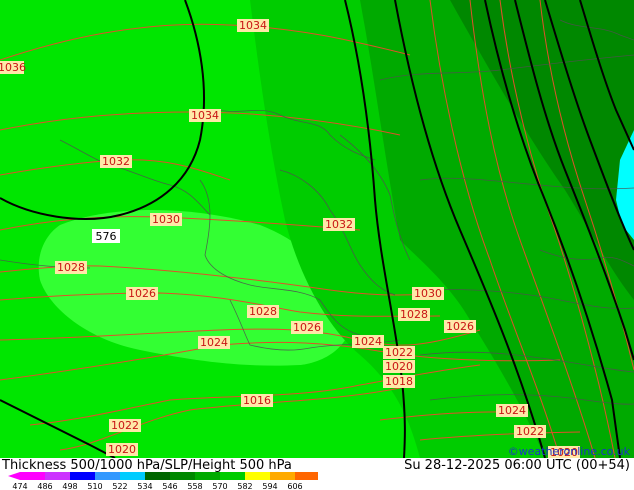  I want to click on scale-label: 582, so click(244, 486).